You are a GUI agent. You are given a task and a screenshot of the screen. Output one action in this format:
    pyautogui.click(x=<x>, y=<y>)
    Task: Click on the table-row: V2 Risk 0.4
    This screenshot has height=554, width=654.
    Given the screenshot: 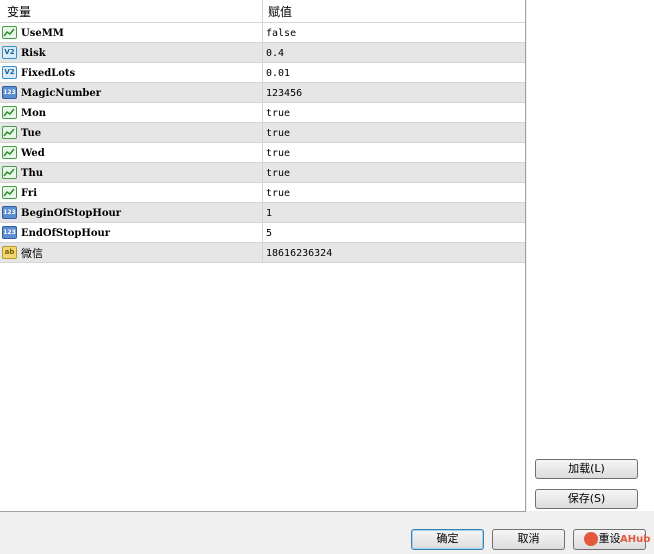 What is the action you would take?
    pyautogui.click(x=262, y=53)
    